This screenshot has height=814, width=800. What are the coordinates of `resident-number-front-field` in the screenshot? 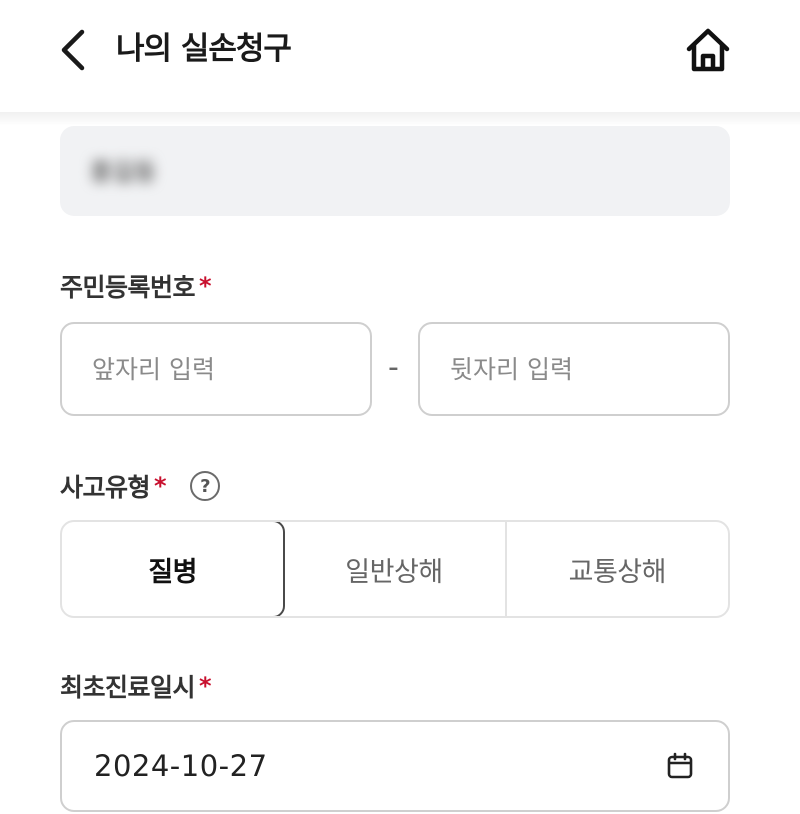 It's located at (216, 369).